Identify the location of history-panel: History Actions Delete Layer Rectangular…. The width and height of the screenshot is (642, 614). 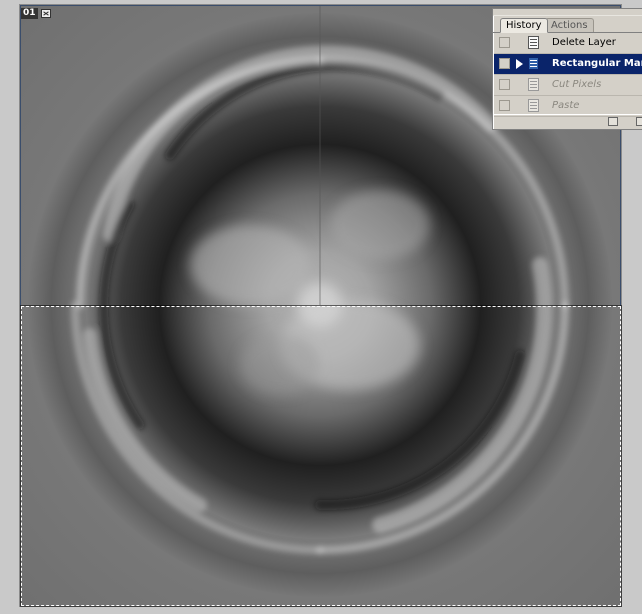
(567, 69).